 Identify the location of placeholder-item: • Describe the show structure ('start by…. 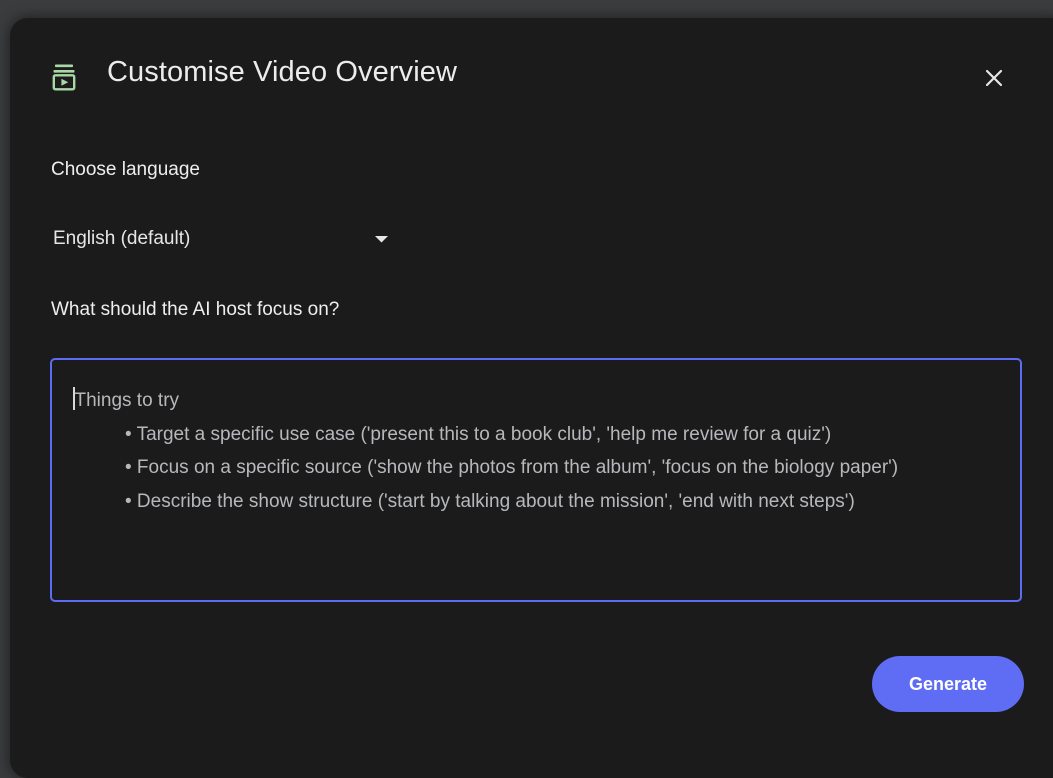
(490, 501).